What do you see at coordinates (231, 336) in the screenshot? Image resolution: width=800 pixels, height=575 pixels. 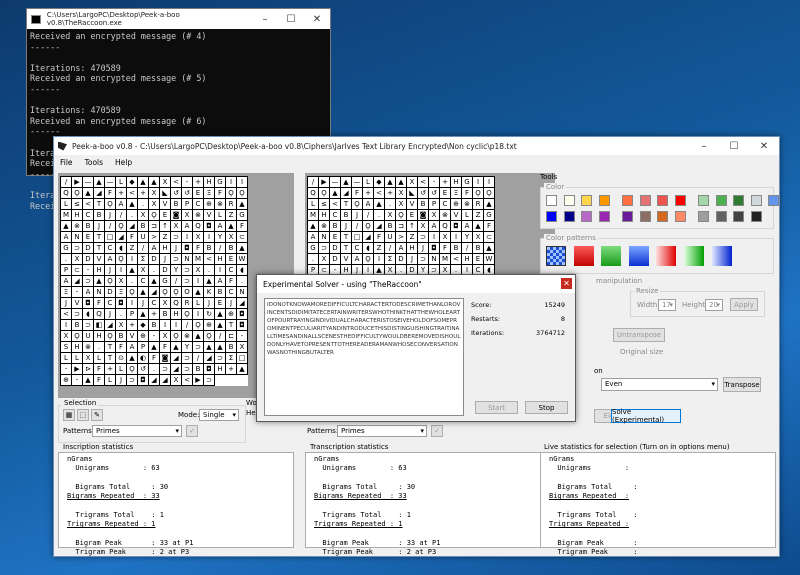 I see `grid-cell: ⊏` at bounding box center [231, 336].